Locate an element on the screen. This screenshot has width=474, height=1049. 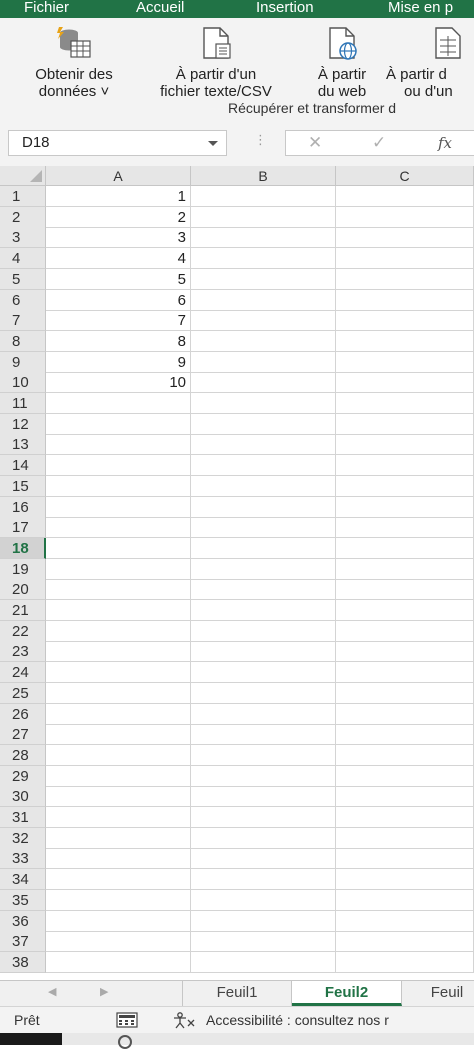
row-header: 26 is located at coordinates (23, 714).